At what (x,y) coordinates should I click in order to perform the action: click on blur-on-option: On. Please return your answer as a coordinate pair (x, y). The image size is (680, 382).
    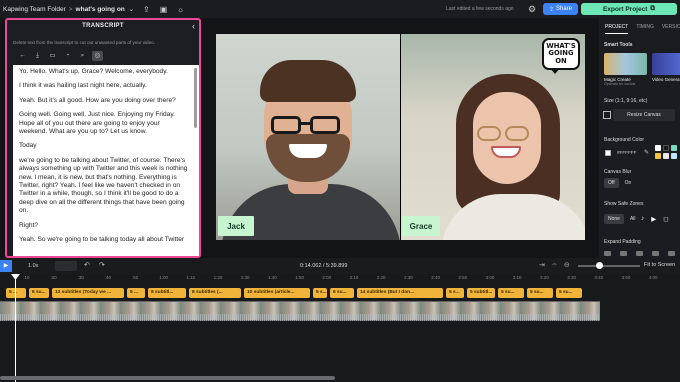
    Looking at the image, I should click on (628, 183).